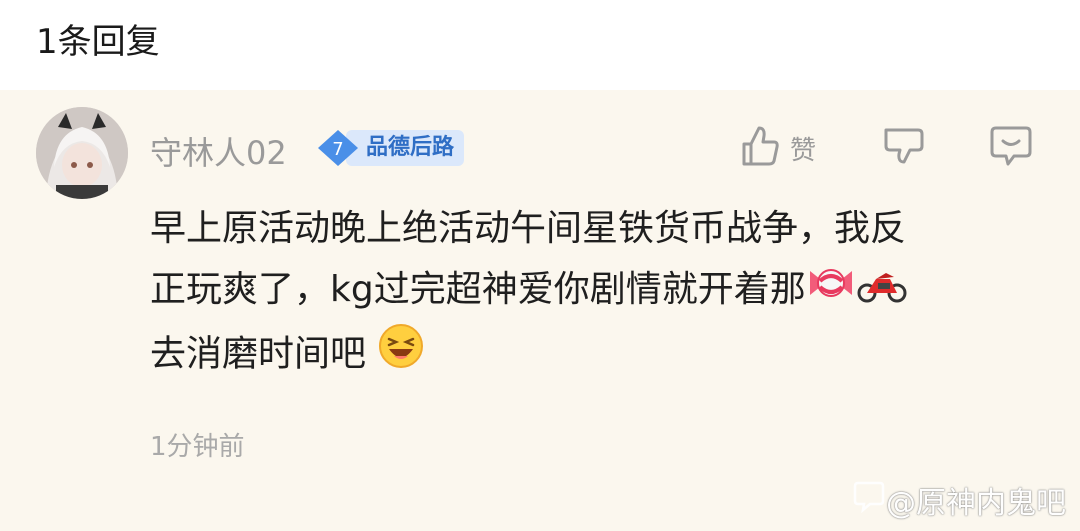  What do you see at coordinates (803, 150) in the screenshot?
I see `like-label: 赞` at bounding box center [803, 150].